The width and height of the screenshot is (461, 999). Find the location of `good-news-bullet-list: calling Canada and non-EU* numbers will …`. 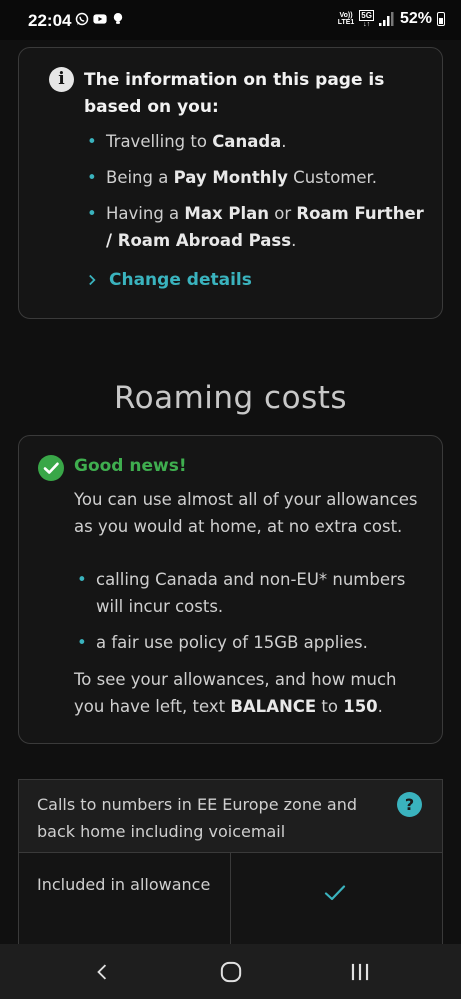

good-news-bullet-list: calling Canada and non-EU* numbers will … is located at coordinates (252, 615).